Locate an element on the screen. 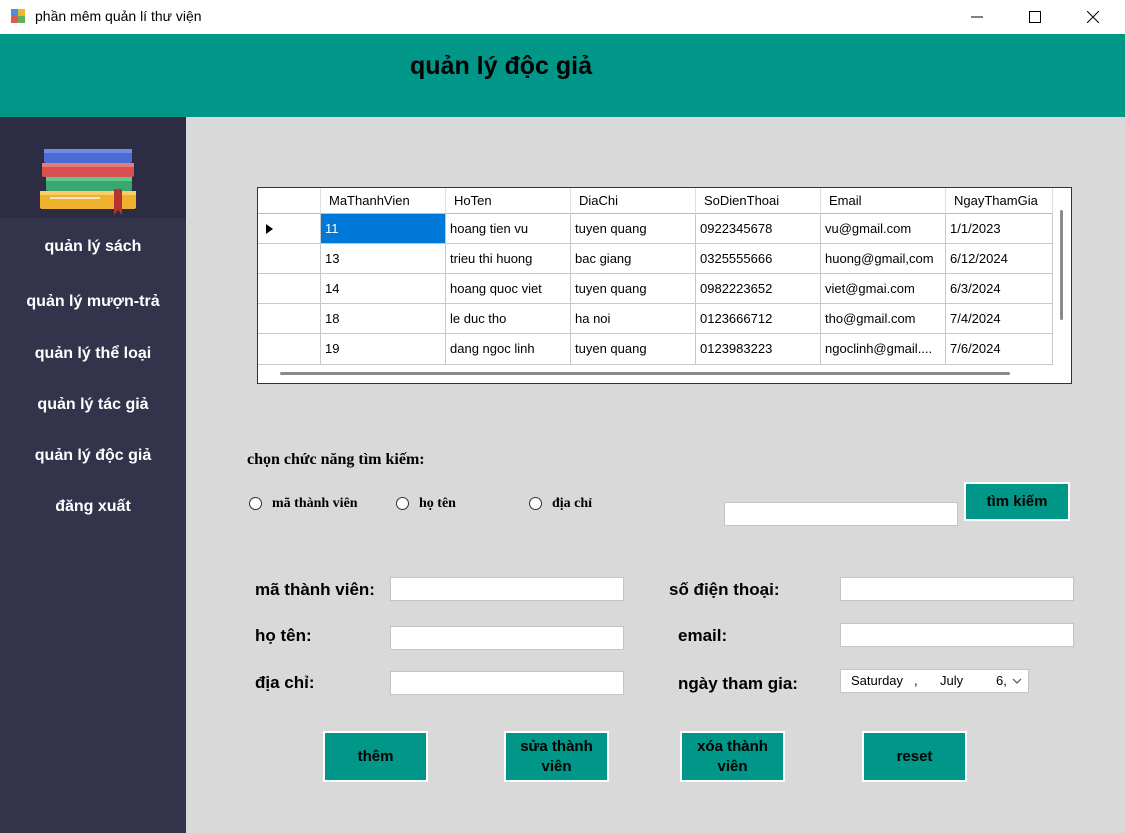 The height and width of the screenshot is (833, 1125). radio-label-ma-thanh-vien: mã thành viên is located at coordinates (315, 503).